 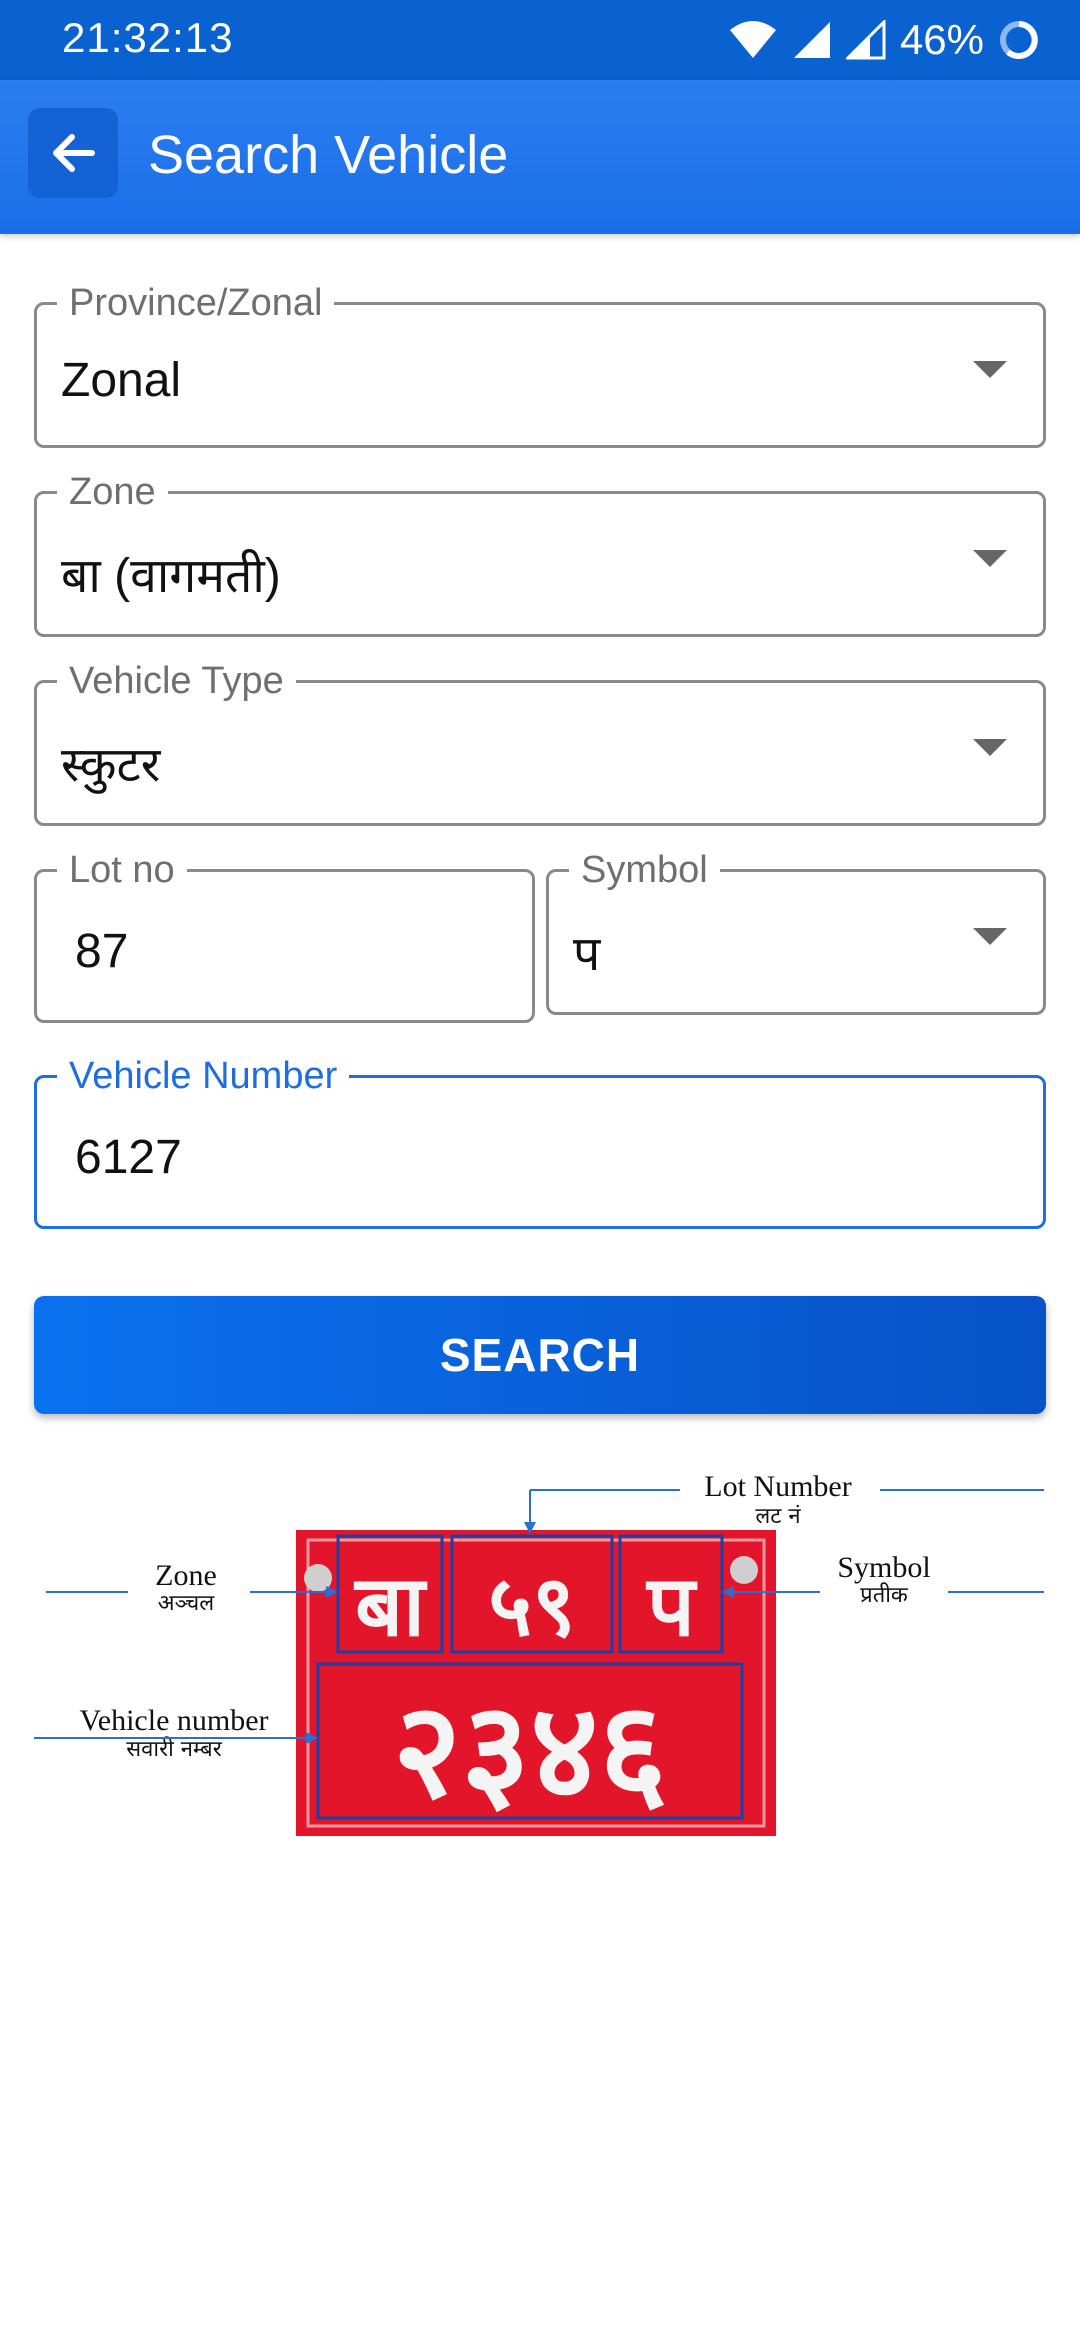 I want to click on page-title: Search Vehicle, so click(x=328, y=155).